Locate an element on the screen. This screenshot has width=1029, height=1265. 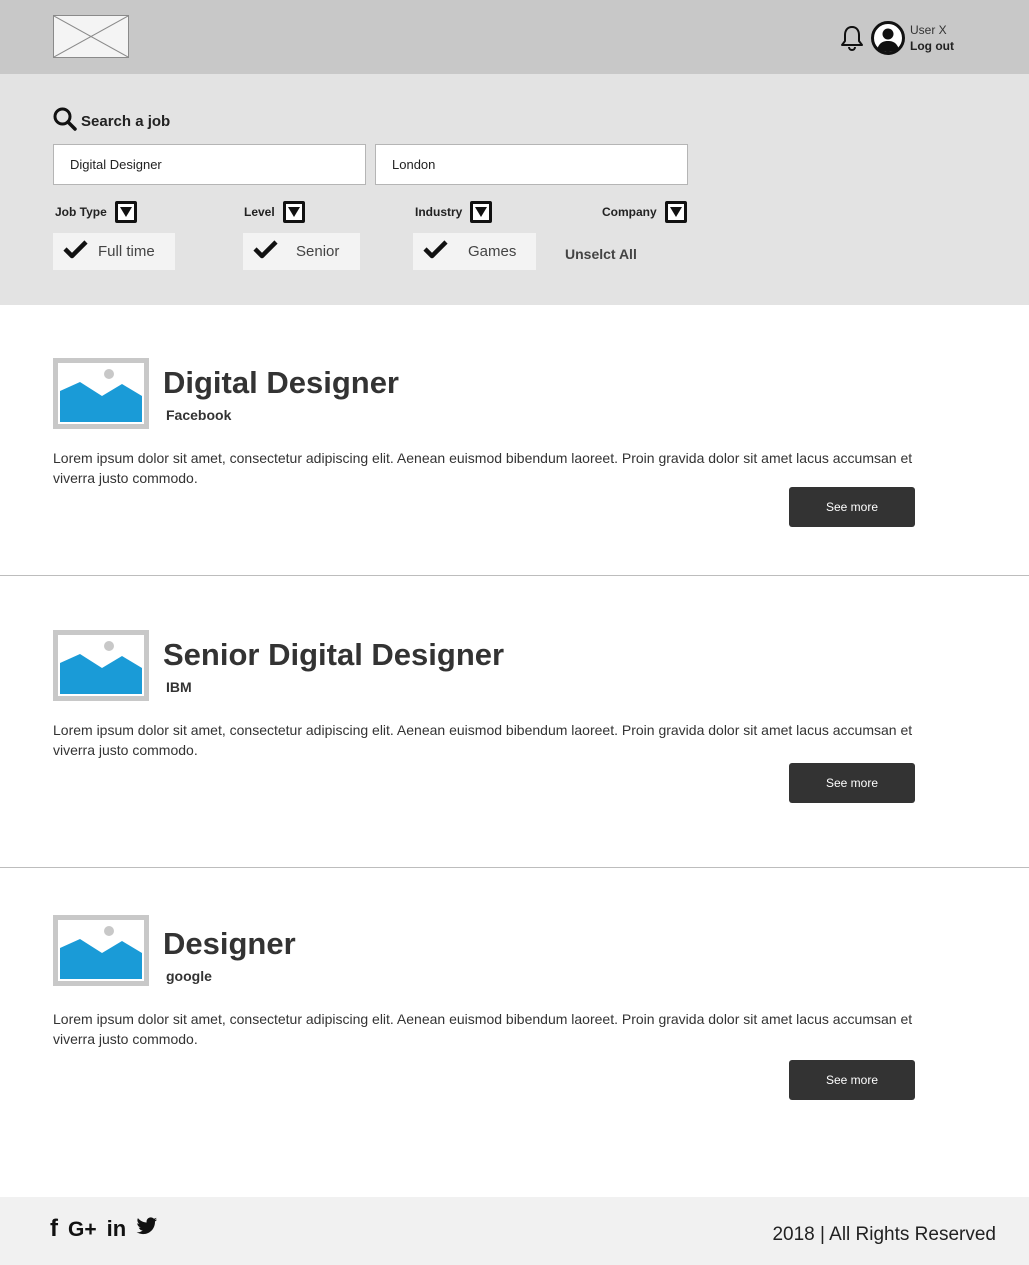
user-info: User X Log out is located at coordinates (932, 38).